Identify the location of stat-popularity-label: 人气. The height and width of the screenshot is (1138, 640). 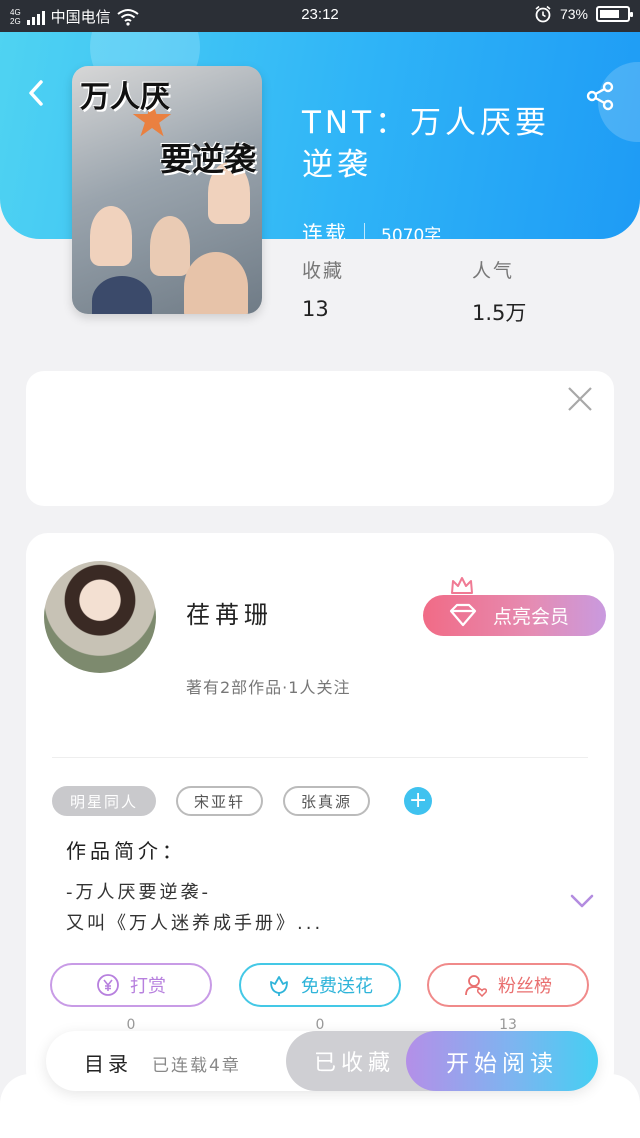
(493, 271).